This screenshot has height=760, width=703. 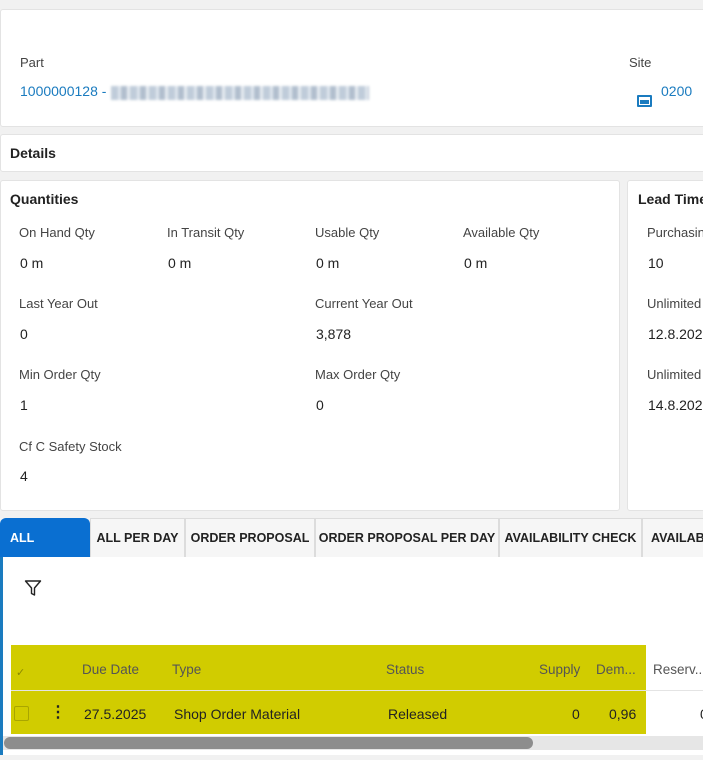 I want to click on cell-demand: 0,96, so click(x=623, y=714).